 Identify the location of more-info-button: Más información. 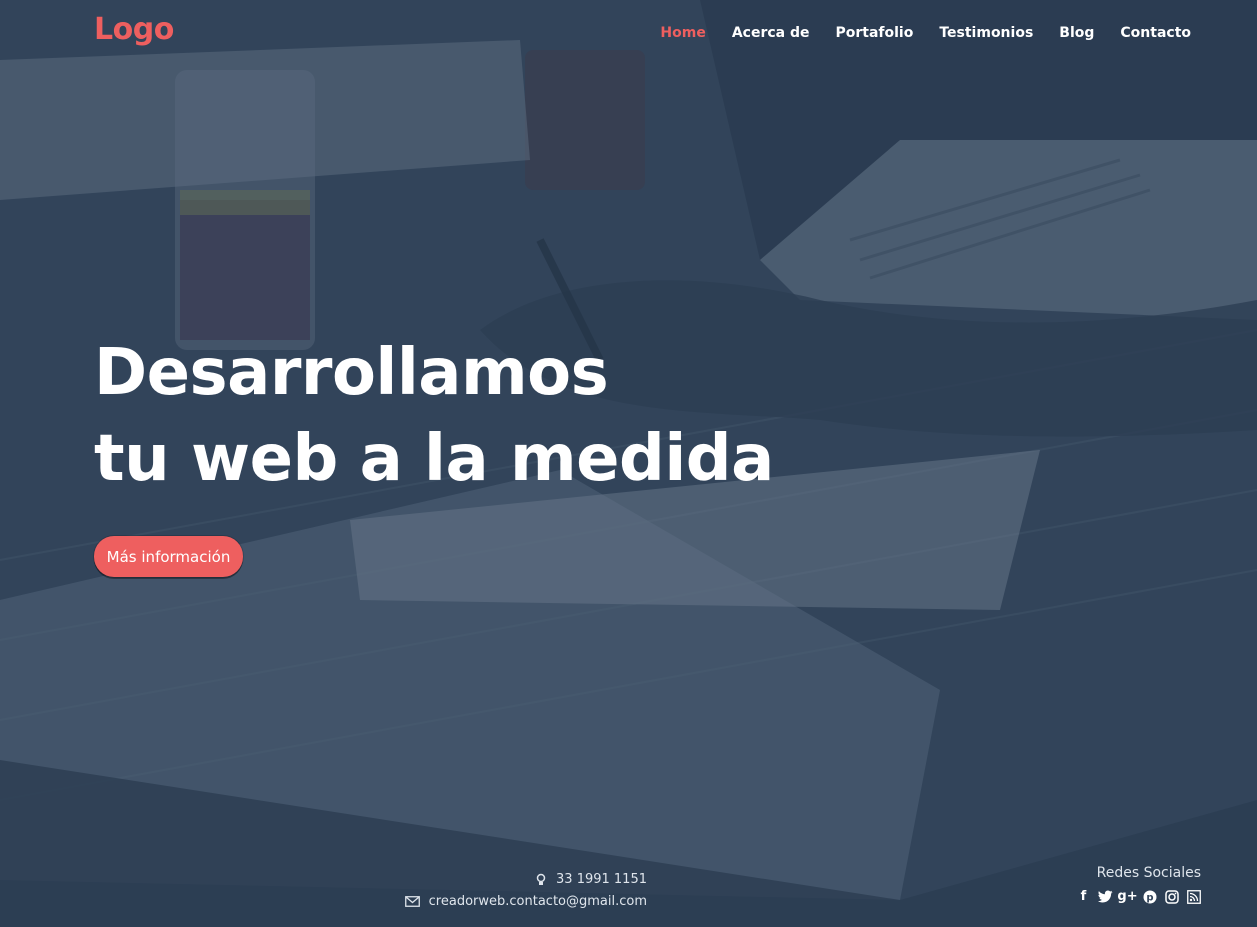
(168, 556).